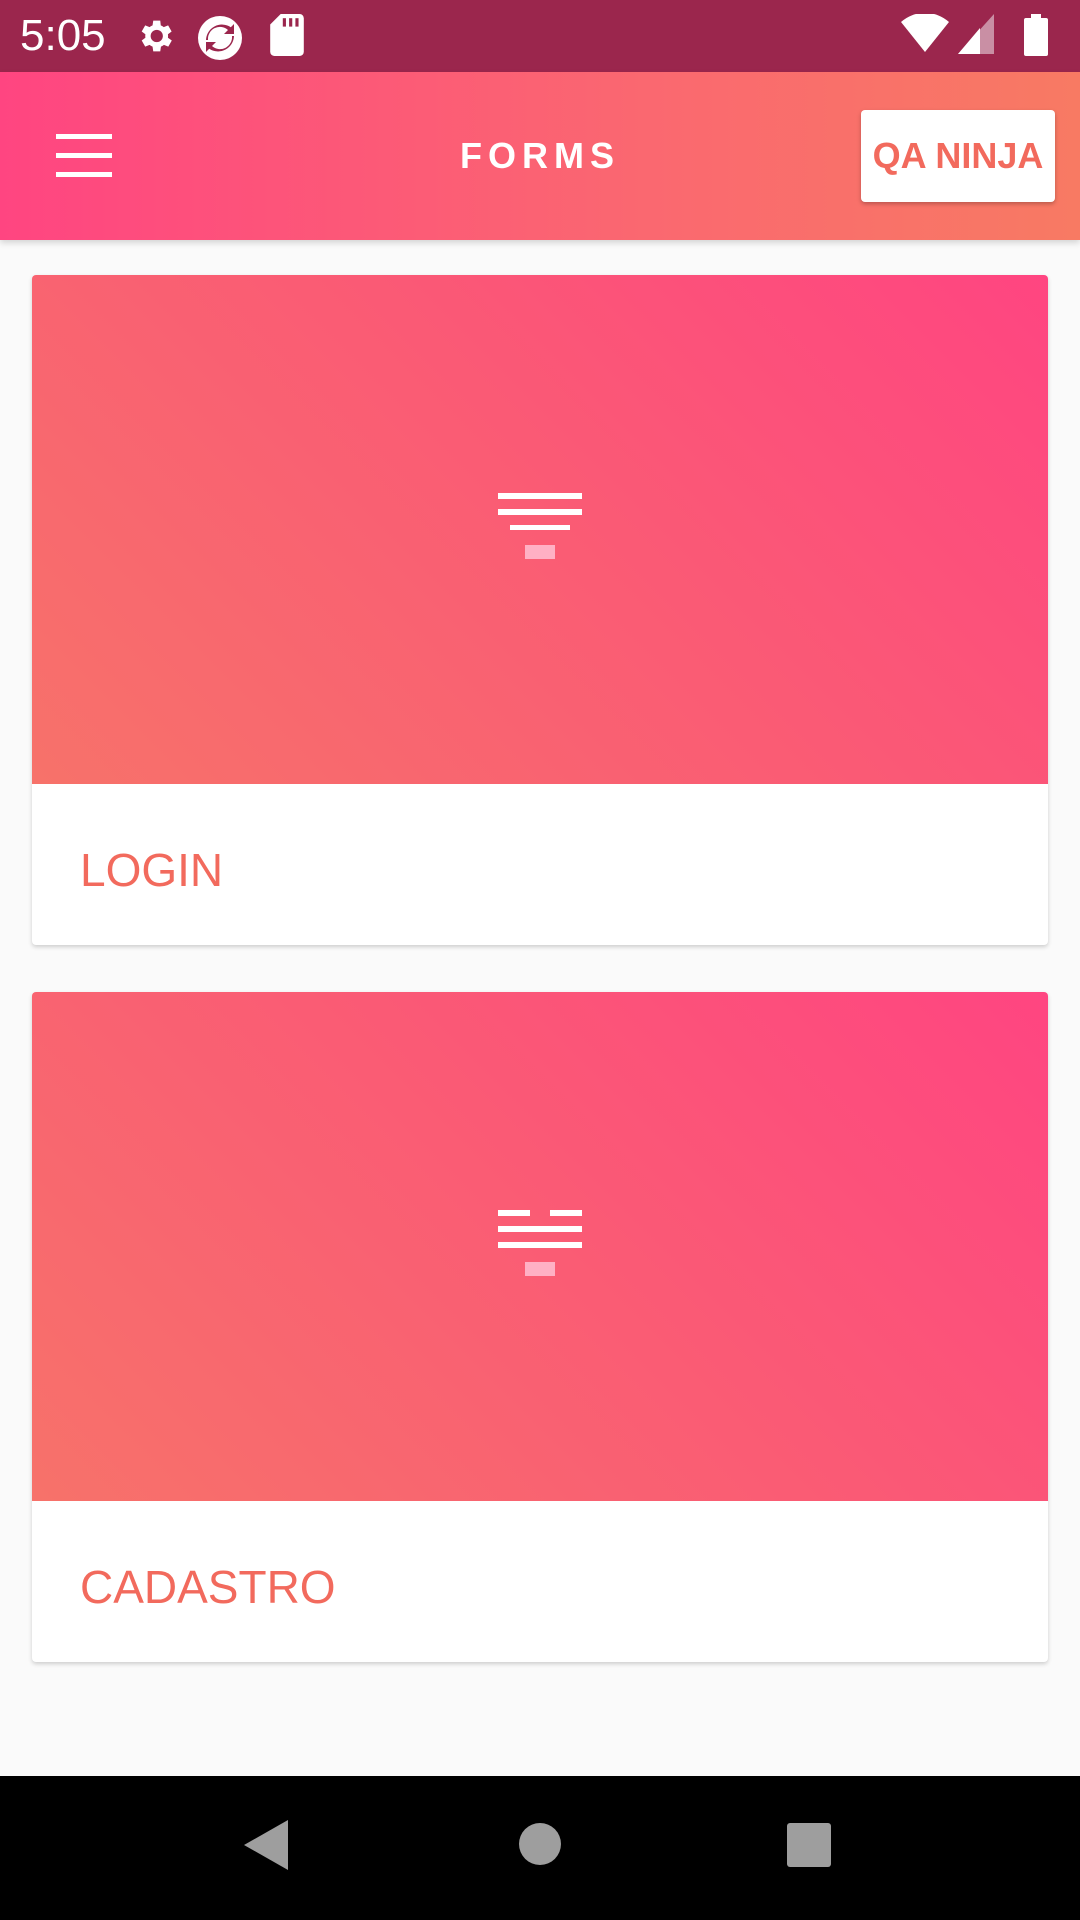  Describe the element at coordinates (976, 36) in the screenshot. I see `cell-signal-icon` at that location.